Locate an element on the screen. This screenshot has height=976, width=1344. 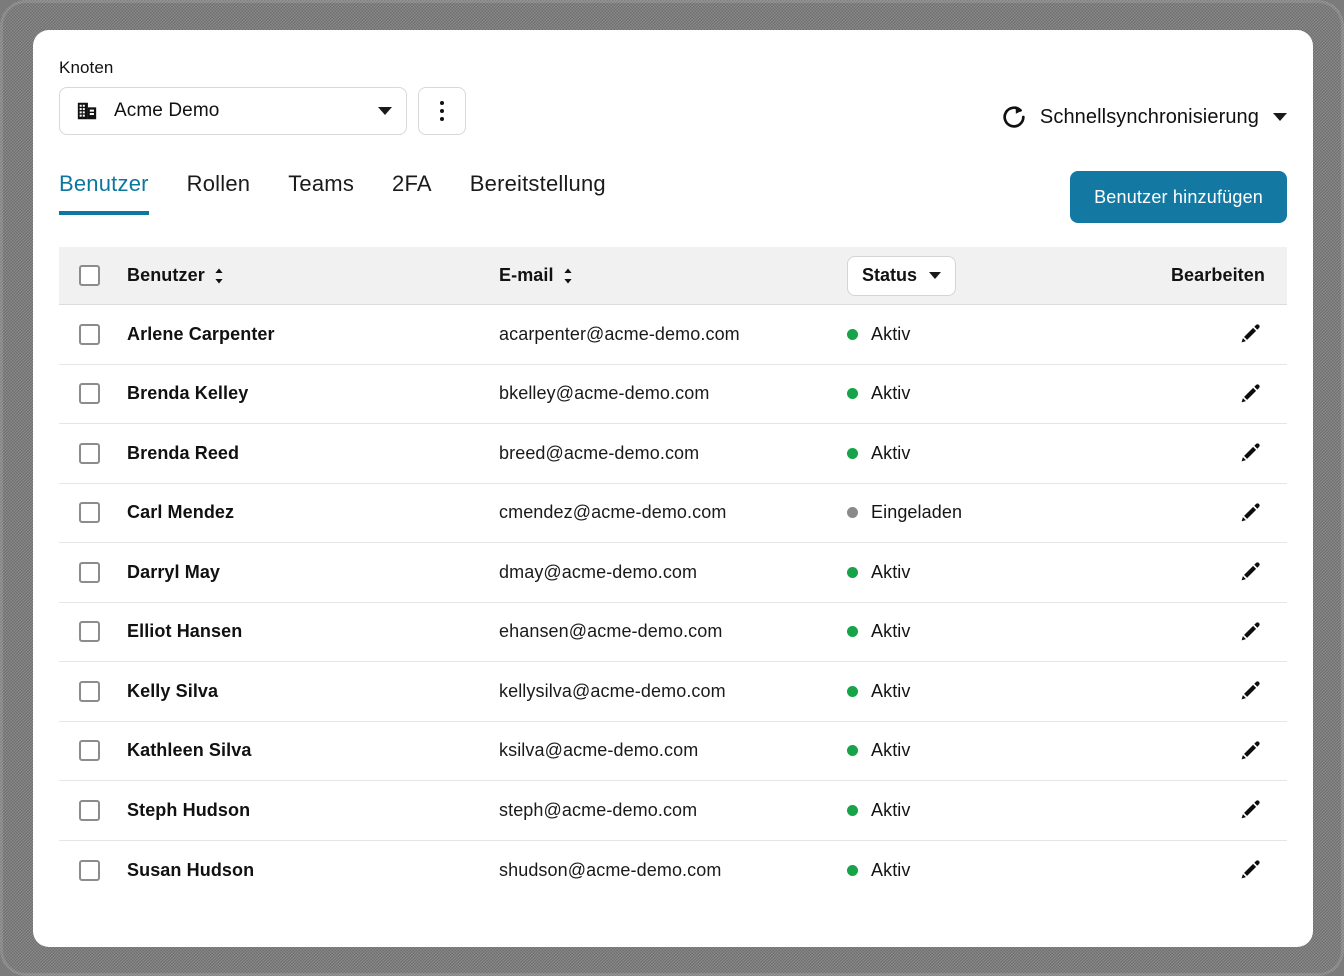
user-email: dmay@acme-demo.com is located at coordinates (598, 571).